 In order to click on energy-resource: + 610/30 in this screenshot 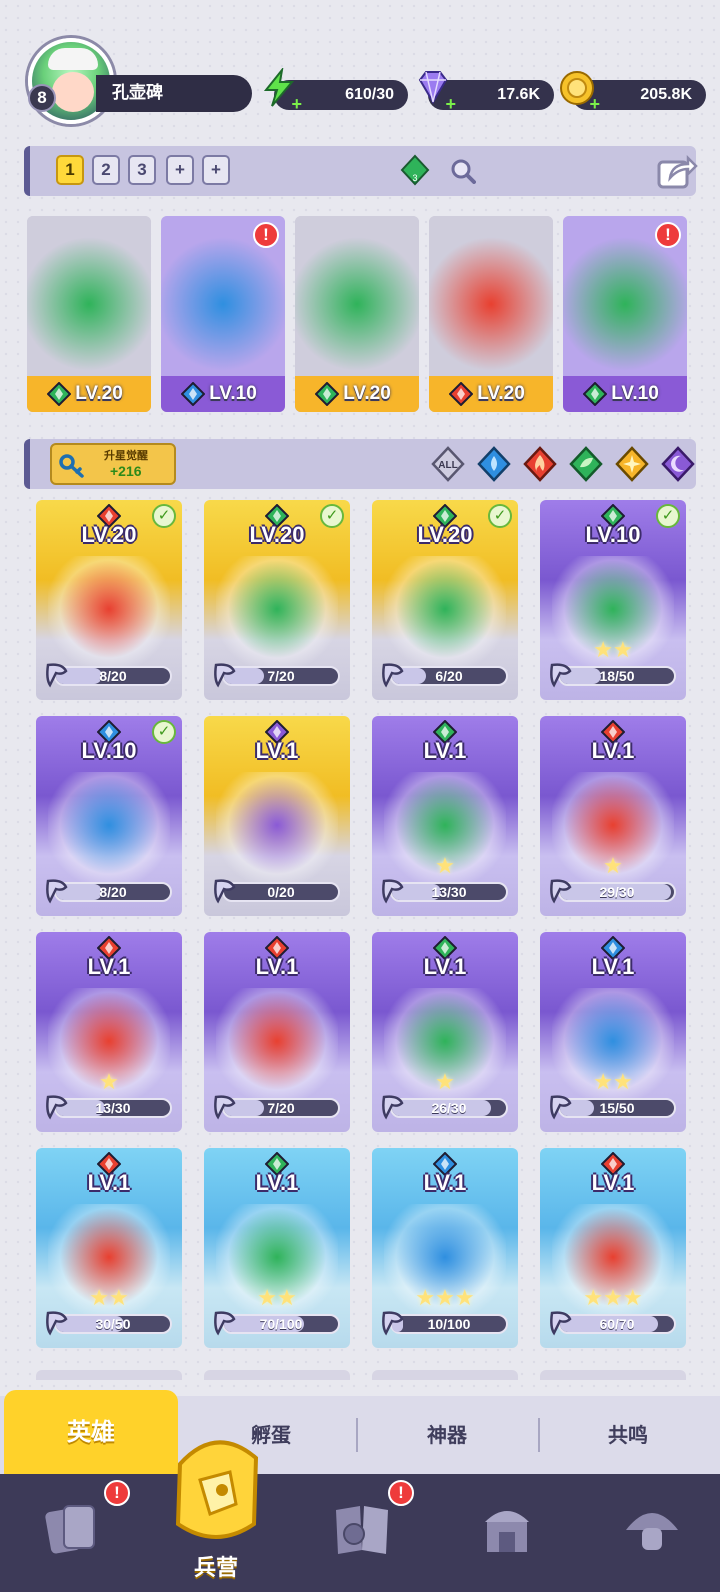, I will do `click(335, 90)`.